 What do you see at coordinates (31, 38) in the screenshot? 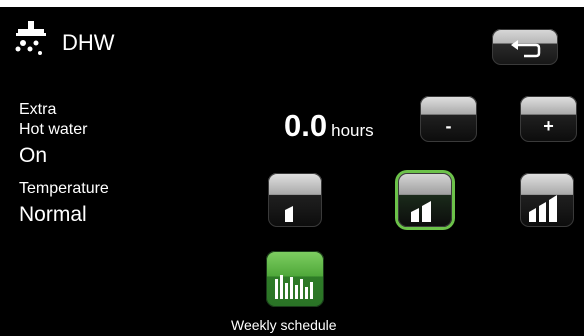
I see `faucet-icon` at bounding box center [31, 38].